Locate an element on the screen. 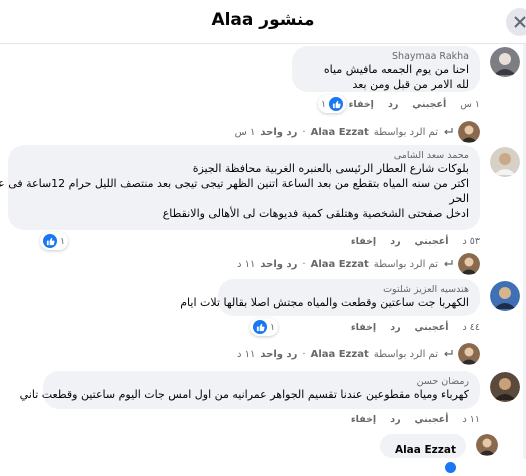 This screenshot has width=526, height=476. comment-actions: ٤٤ د أعجبني رد إخفاء is located at coordinates (415, 327).